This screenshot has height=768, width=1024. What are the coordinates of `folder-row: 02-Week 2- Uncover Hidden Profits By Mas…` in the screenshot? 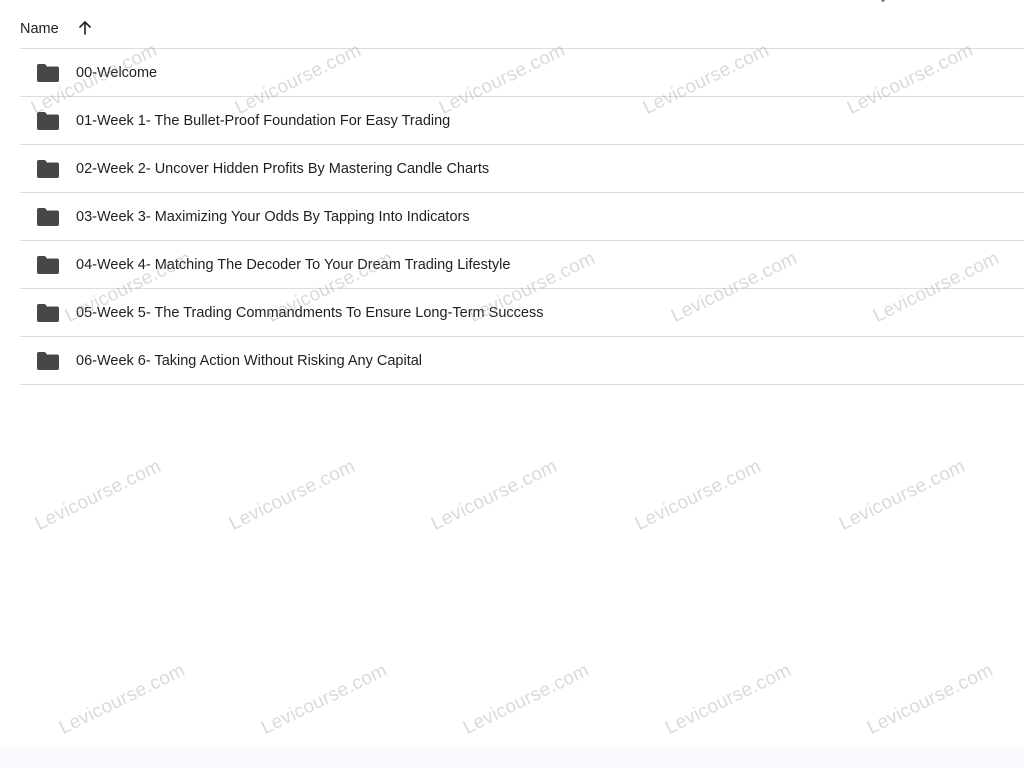 It's located at (522, 169).